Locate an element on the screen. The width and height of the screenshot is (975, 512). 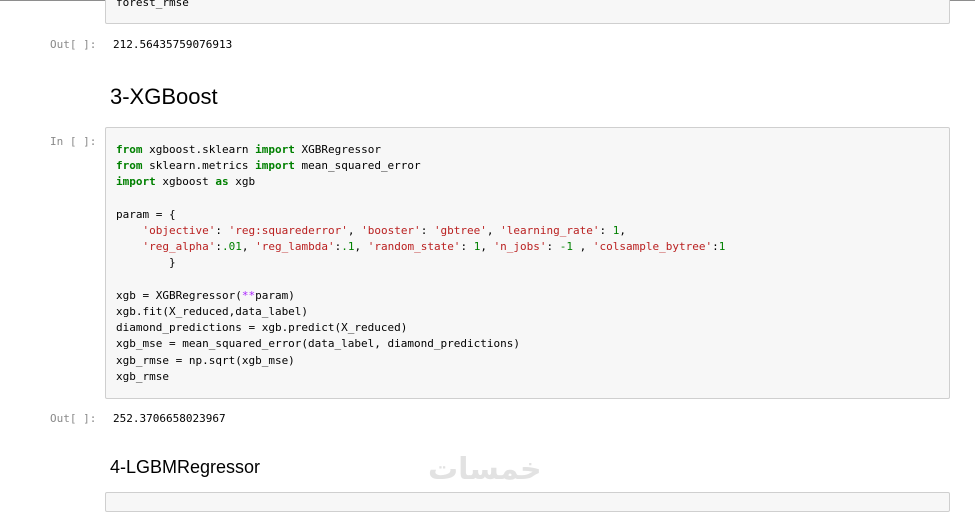
output-value-forest-rmse: 212.56435759076913 is located at coordinates (173, 44).